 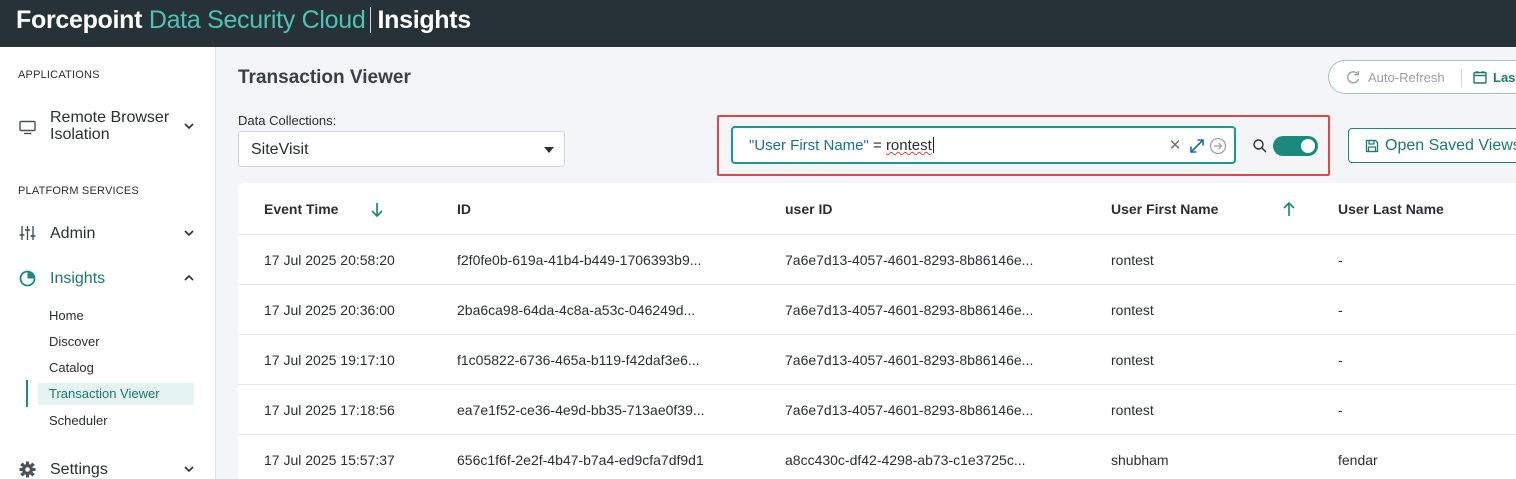 I want to click on column-header-user-last-name: User Last Name, so click(x=1391, y=209).